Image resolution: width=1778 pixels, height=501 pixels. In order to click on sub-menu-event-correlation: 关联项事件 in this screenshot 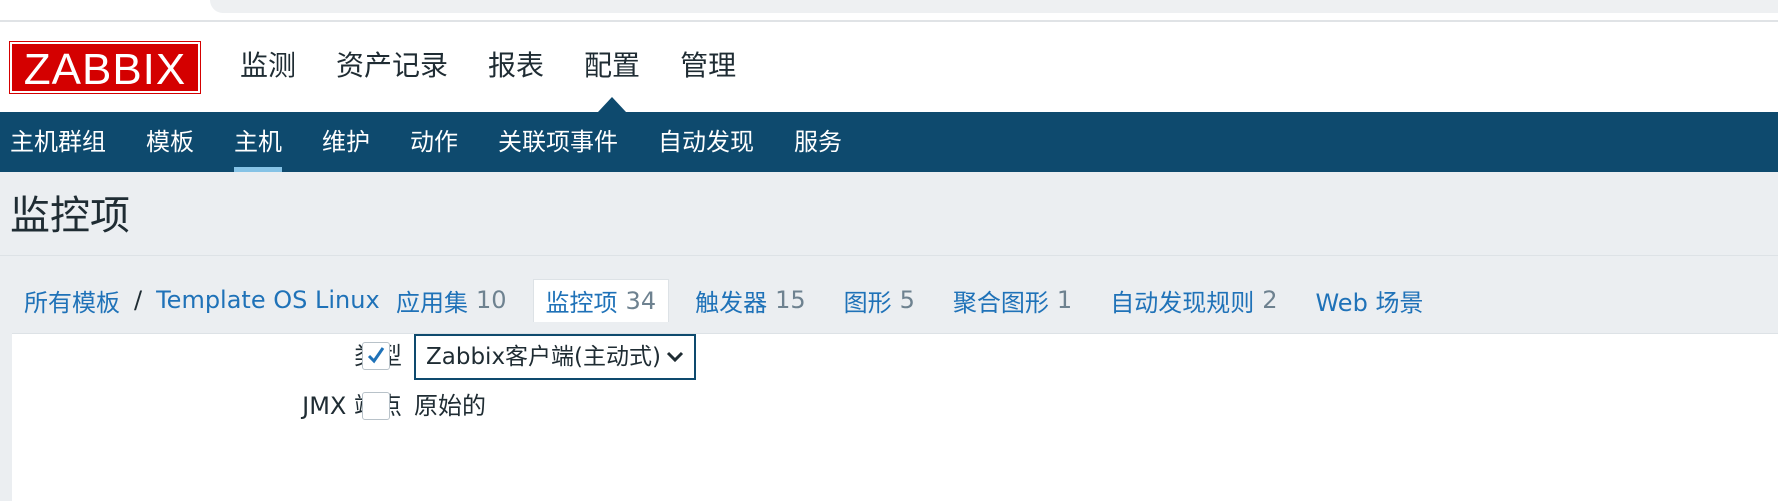, I will do `click(558, 142)`.